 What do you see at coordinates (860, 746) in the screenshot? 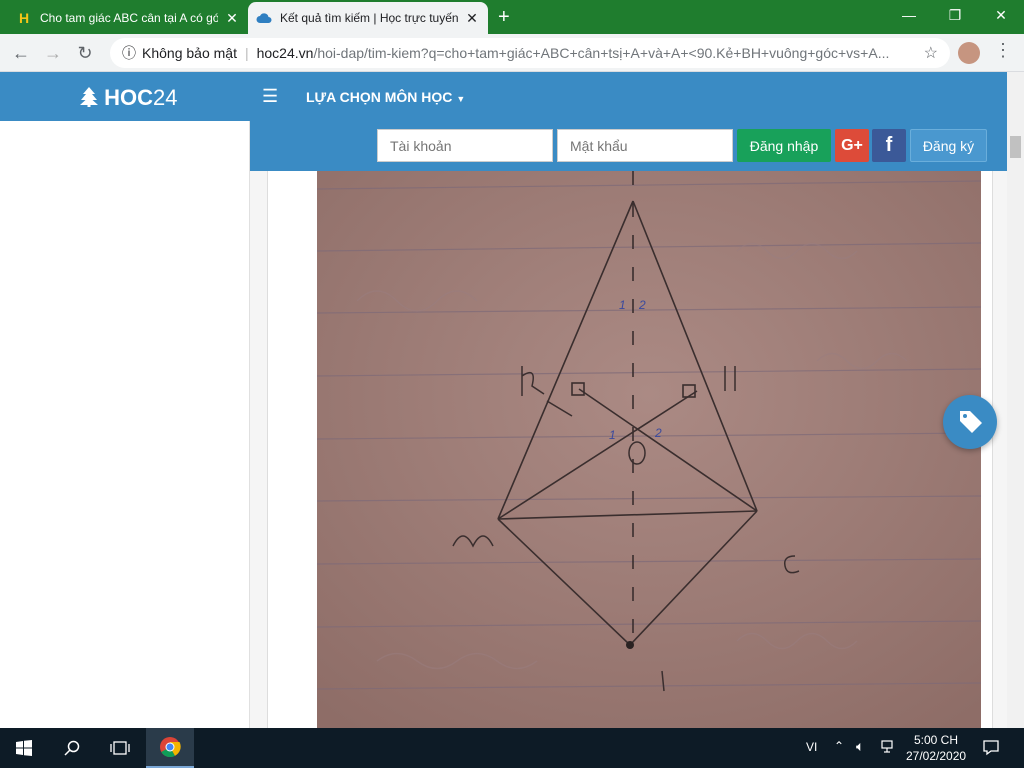
I see `volume-icon: 🔈︎` at bounding box center [860, 746].